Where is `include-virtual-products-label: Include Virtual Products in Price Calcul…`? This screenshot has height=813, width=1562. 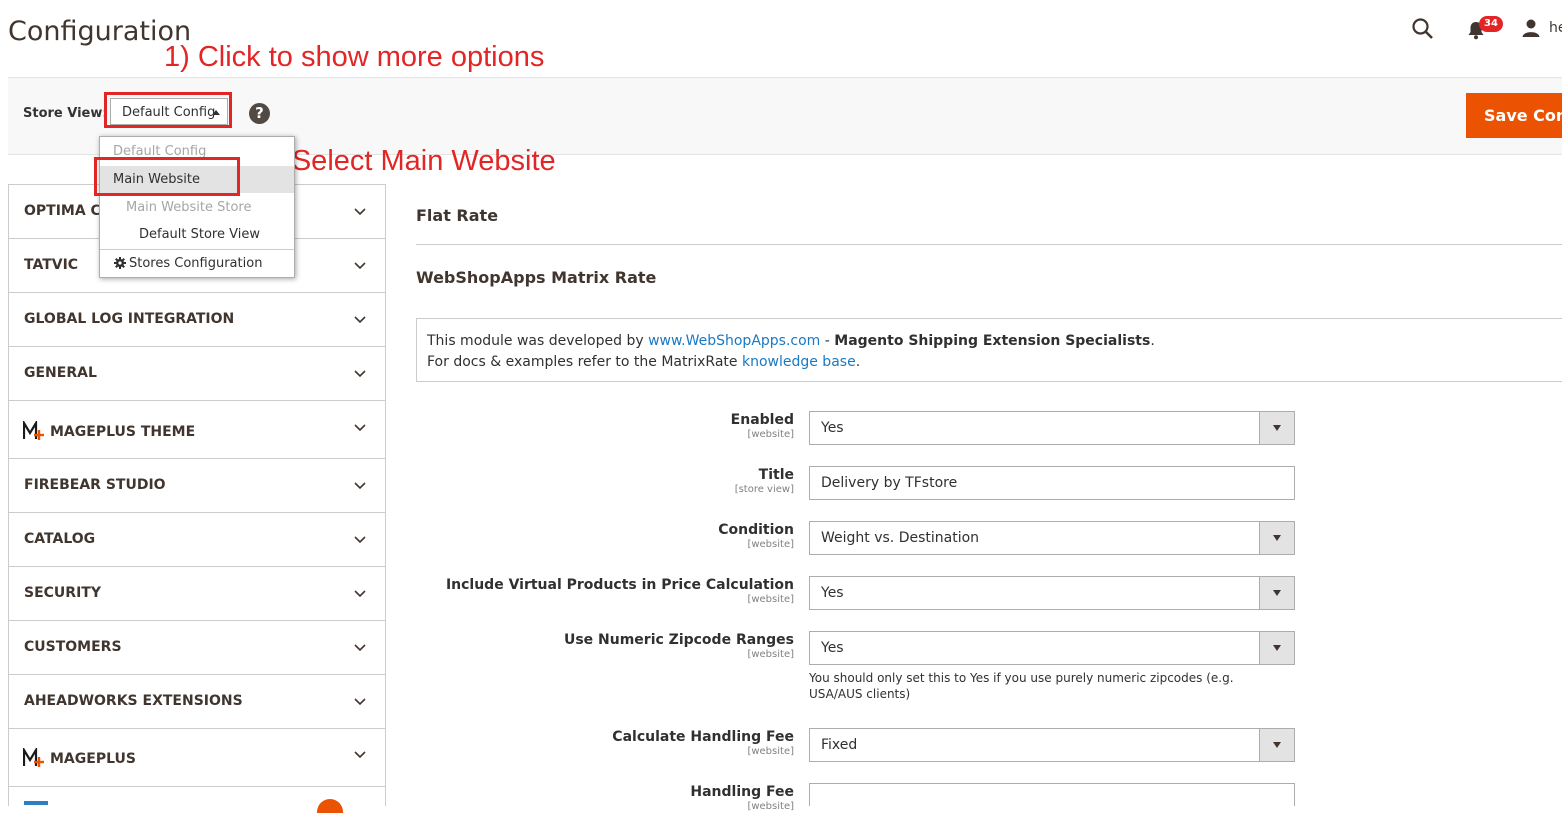
include-virtual-products-label: Include Virtual Products in Price Calcul… is located at coordinates (619, 585).